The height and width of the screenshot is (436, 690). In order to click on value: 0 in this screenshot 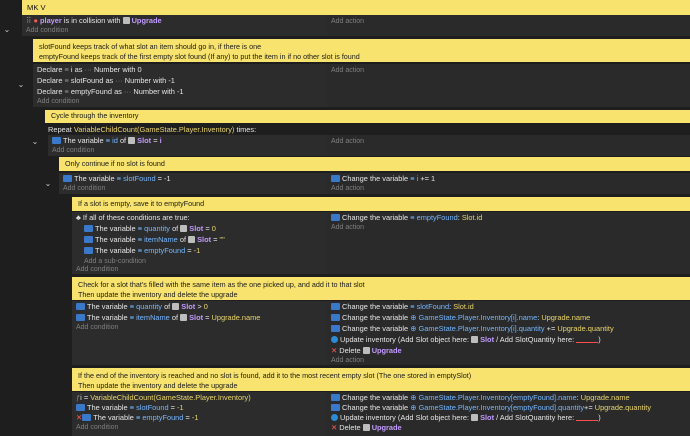, I will do `click(205, 306)`.